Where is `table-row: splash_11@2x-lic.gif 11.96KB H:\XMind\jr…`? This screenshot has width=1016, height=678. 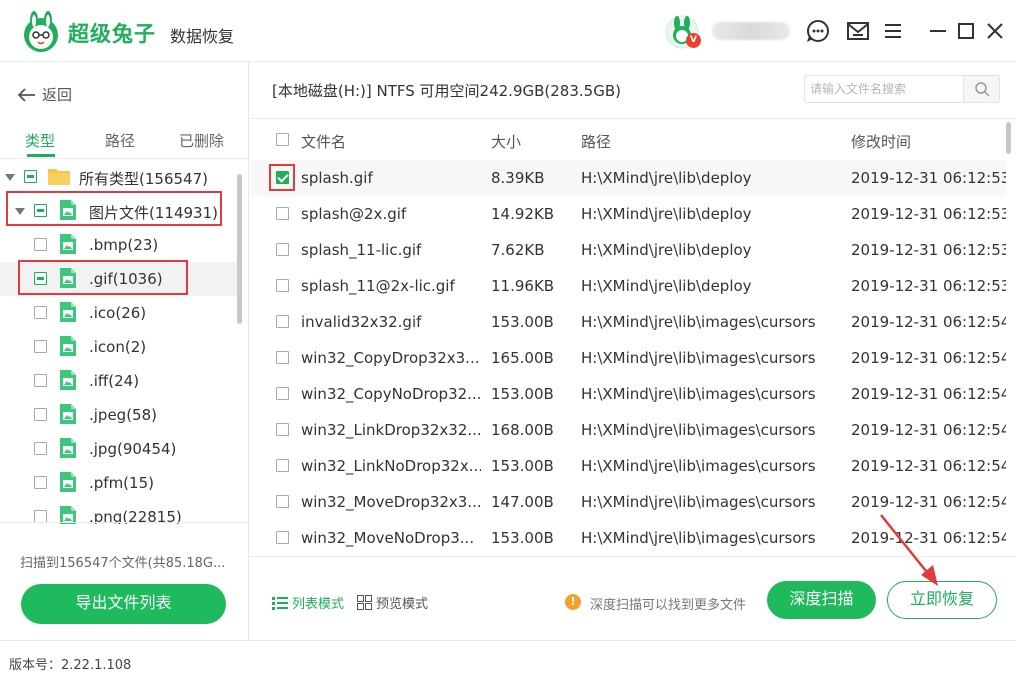
table-row: splash_11@2x-lic.gif 11.96KB H:\XMind\jr… is located at coordinates (628, 286).